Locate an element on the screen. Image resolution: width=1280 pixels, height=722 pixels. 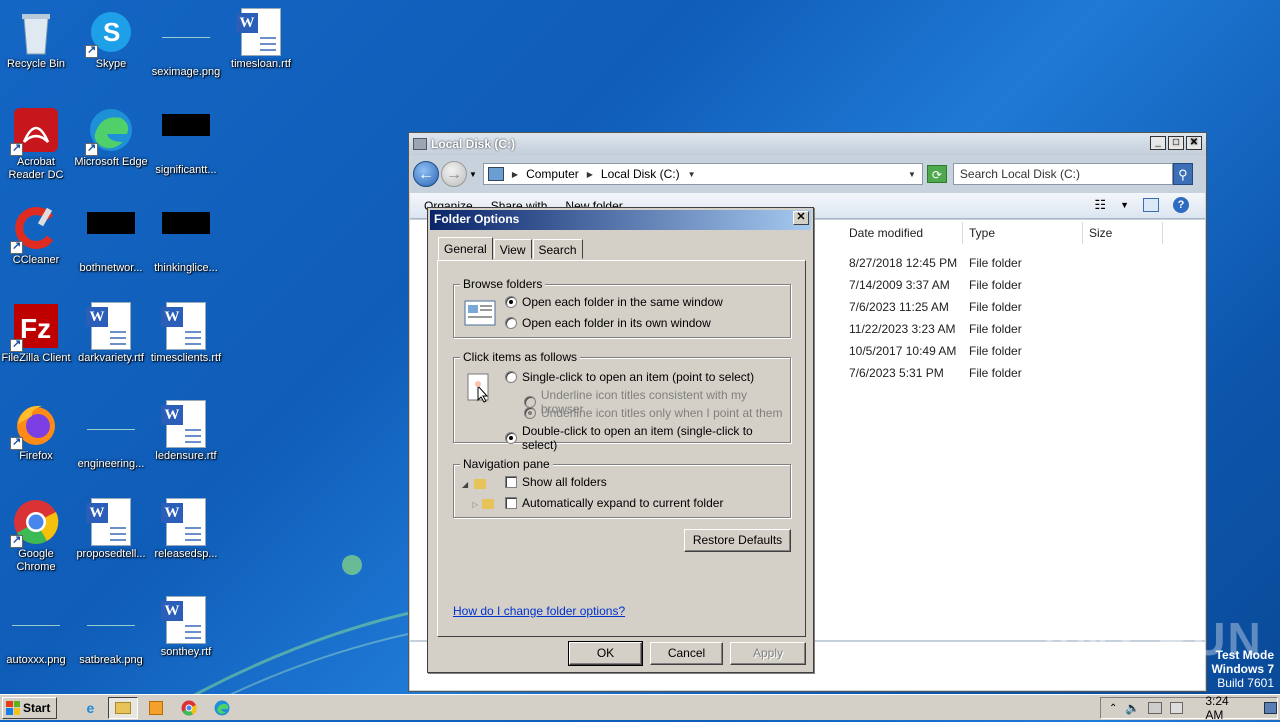
drive-icon is located at coordinates (420, 144).